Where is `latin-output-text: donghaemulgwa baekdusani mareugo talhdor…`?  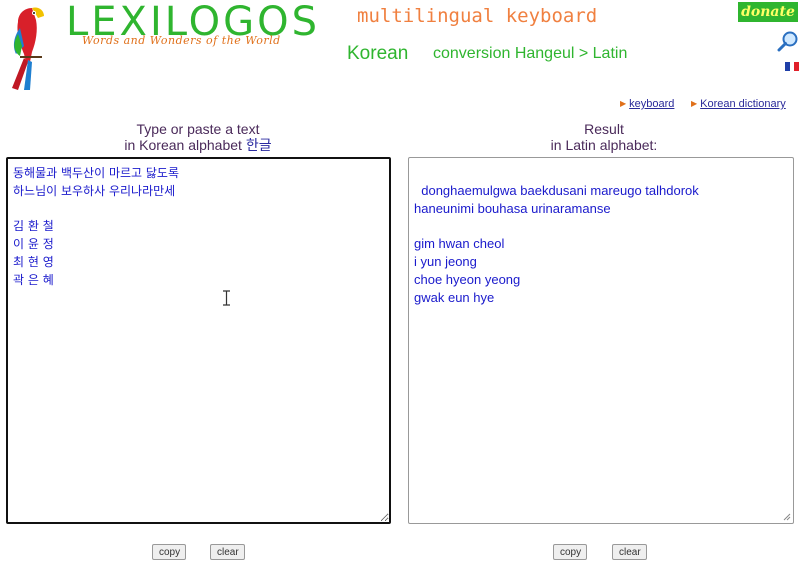
latin-output-text: donghaemulgwa baekdusani mareugo talhdor… is located at coordinates (556, 243).